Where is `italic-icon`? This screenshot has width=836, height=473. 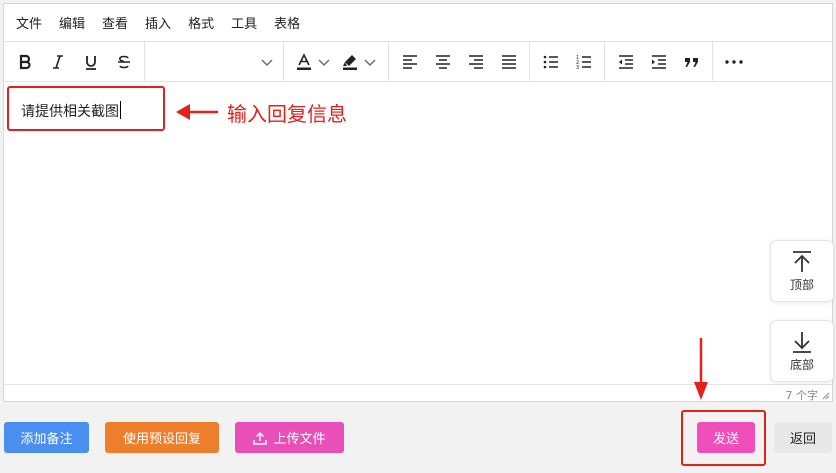 italic-icon is located at coordinates (57, 61).